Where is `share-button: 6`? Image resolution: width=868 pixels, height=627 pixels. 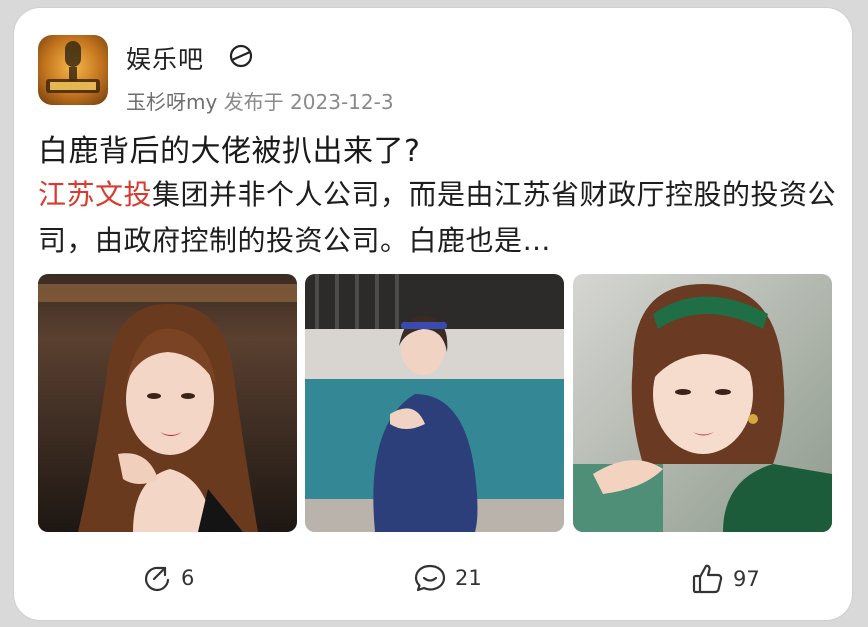 share-button: 6 is located at coordinates (167, 578).